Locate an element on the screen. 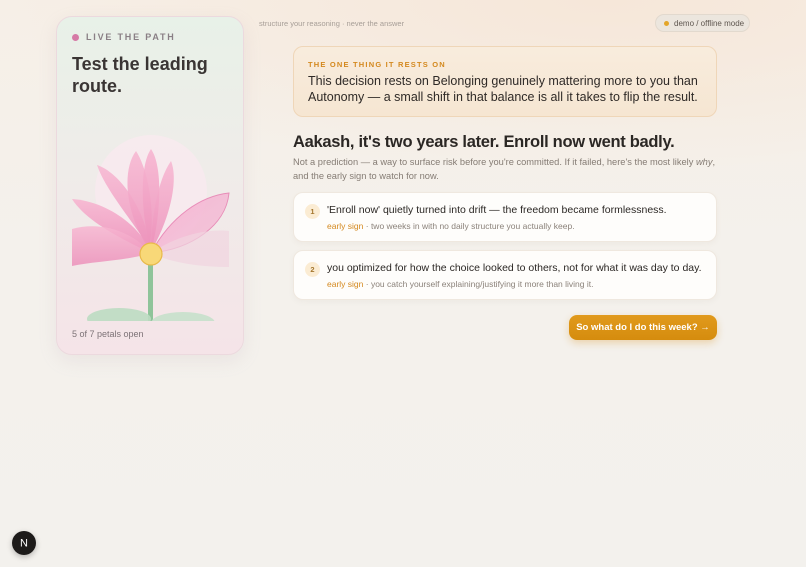 This screenshot has width=806, height=567. petal-count: 5 of 7 petals open is located at coordinates (108, 334).